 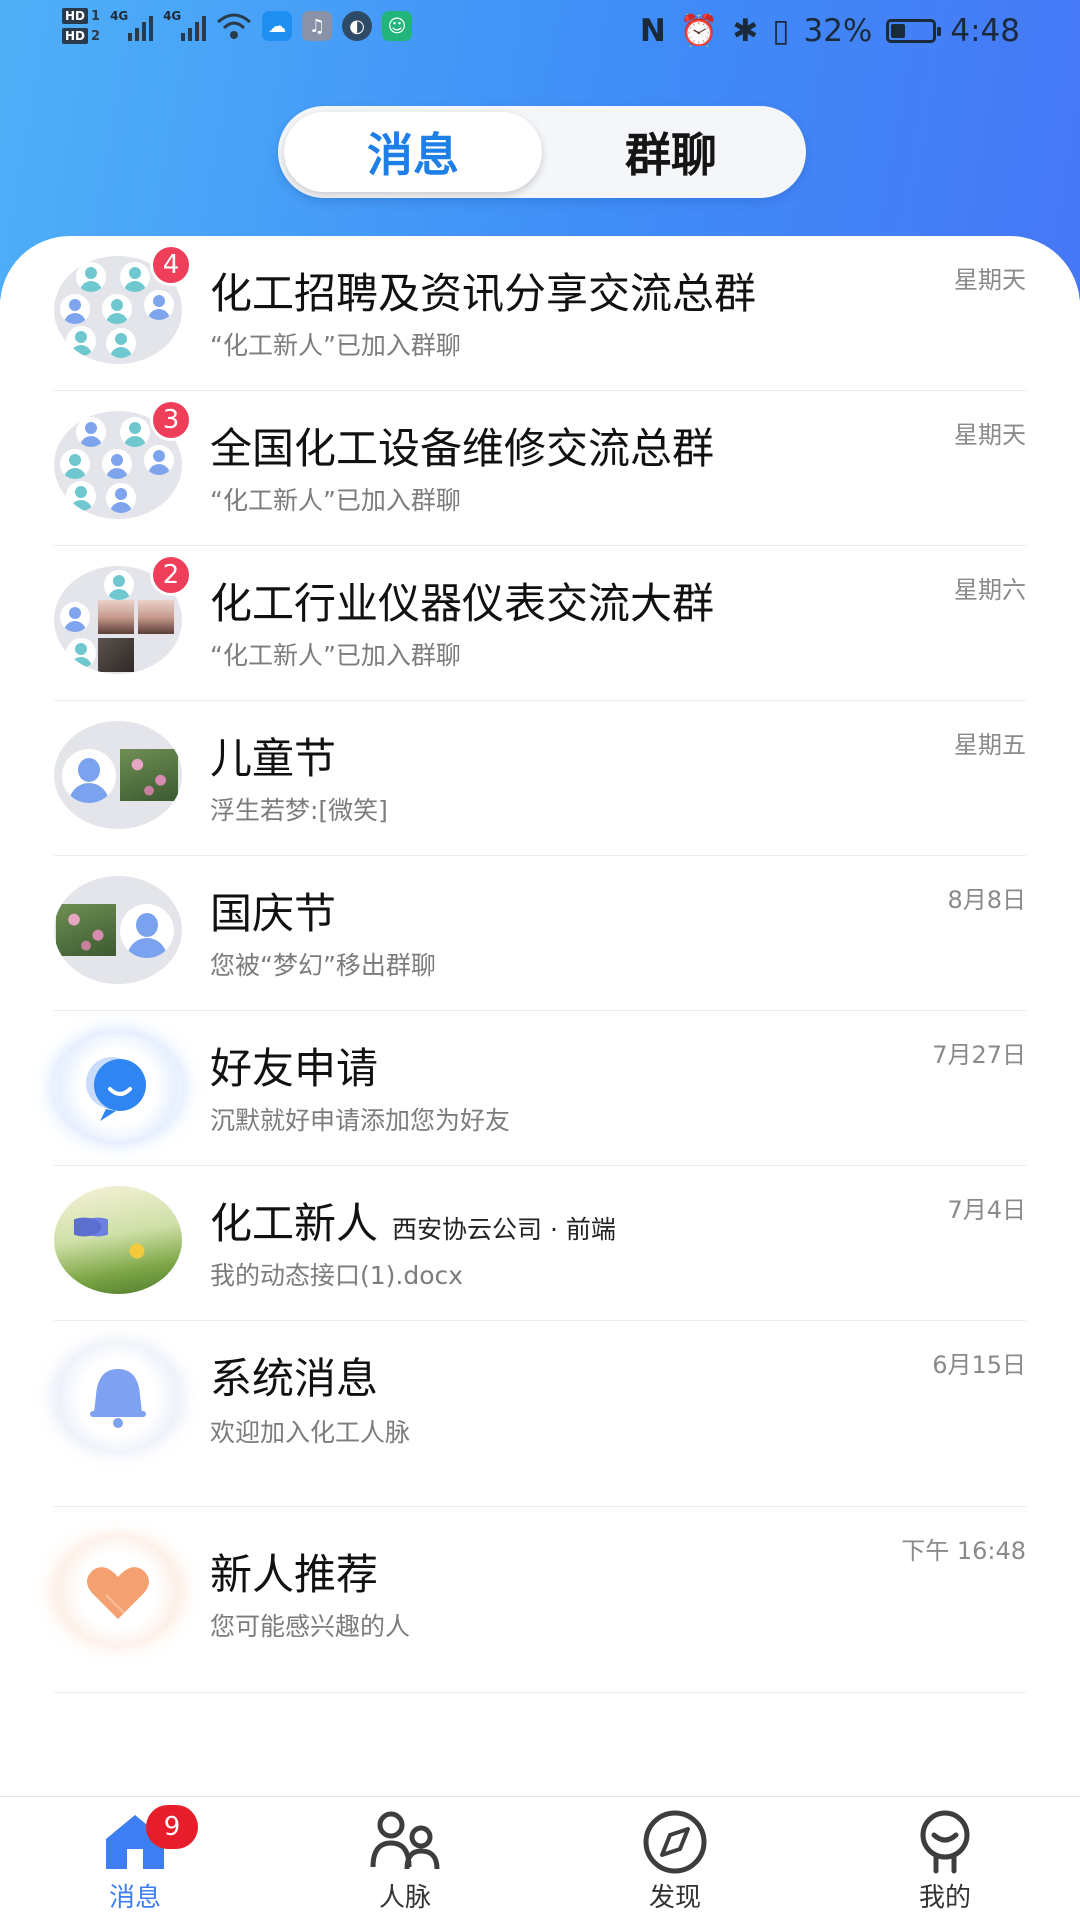 I want to click on bottom-tab-bar: 9 消息 人脉 发现 我的, so click(x=540, y=1858).